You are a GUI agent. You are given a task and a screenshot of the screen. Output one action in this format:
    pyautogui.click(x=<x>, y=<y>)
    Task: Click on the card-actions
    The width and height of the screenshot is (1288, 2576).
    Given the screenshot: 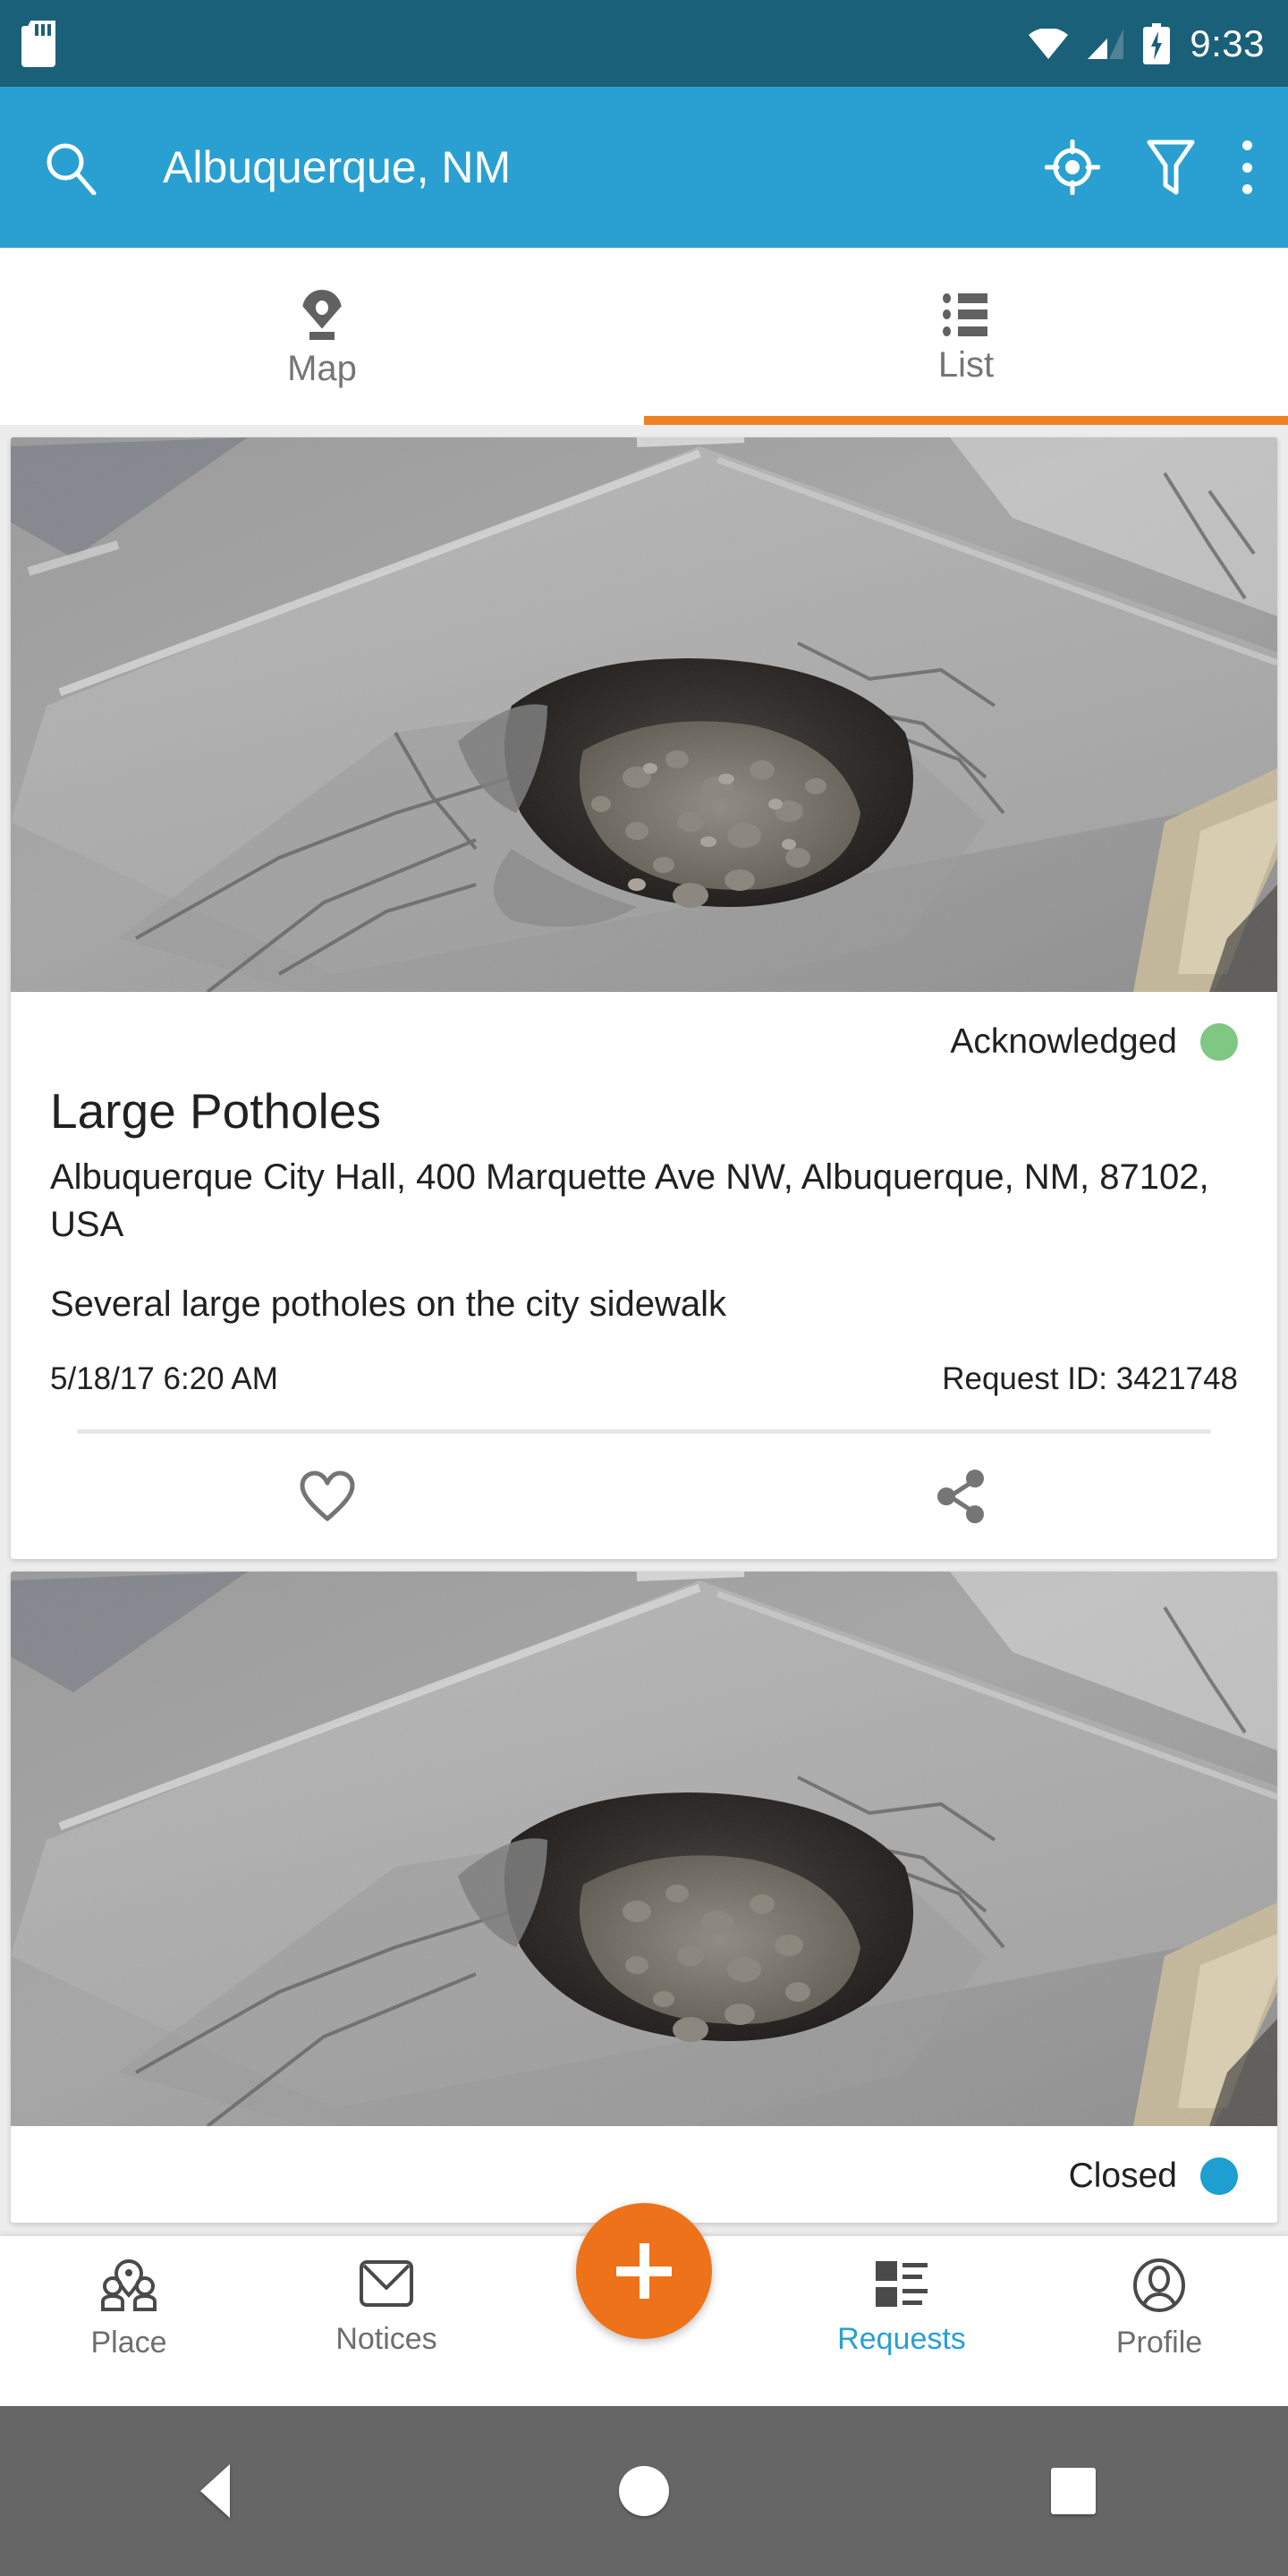 What is the action you would take?
    pyautogui.click(x=644, y=1496)
    